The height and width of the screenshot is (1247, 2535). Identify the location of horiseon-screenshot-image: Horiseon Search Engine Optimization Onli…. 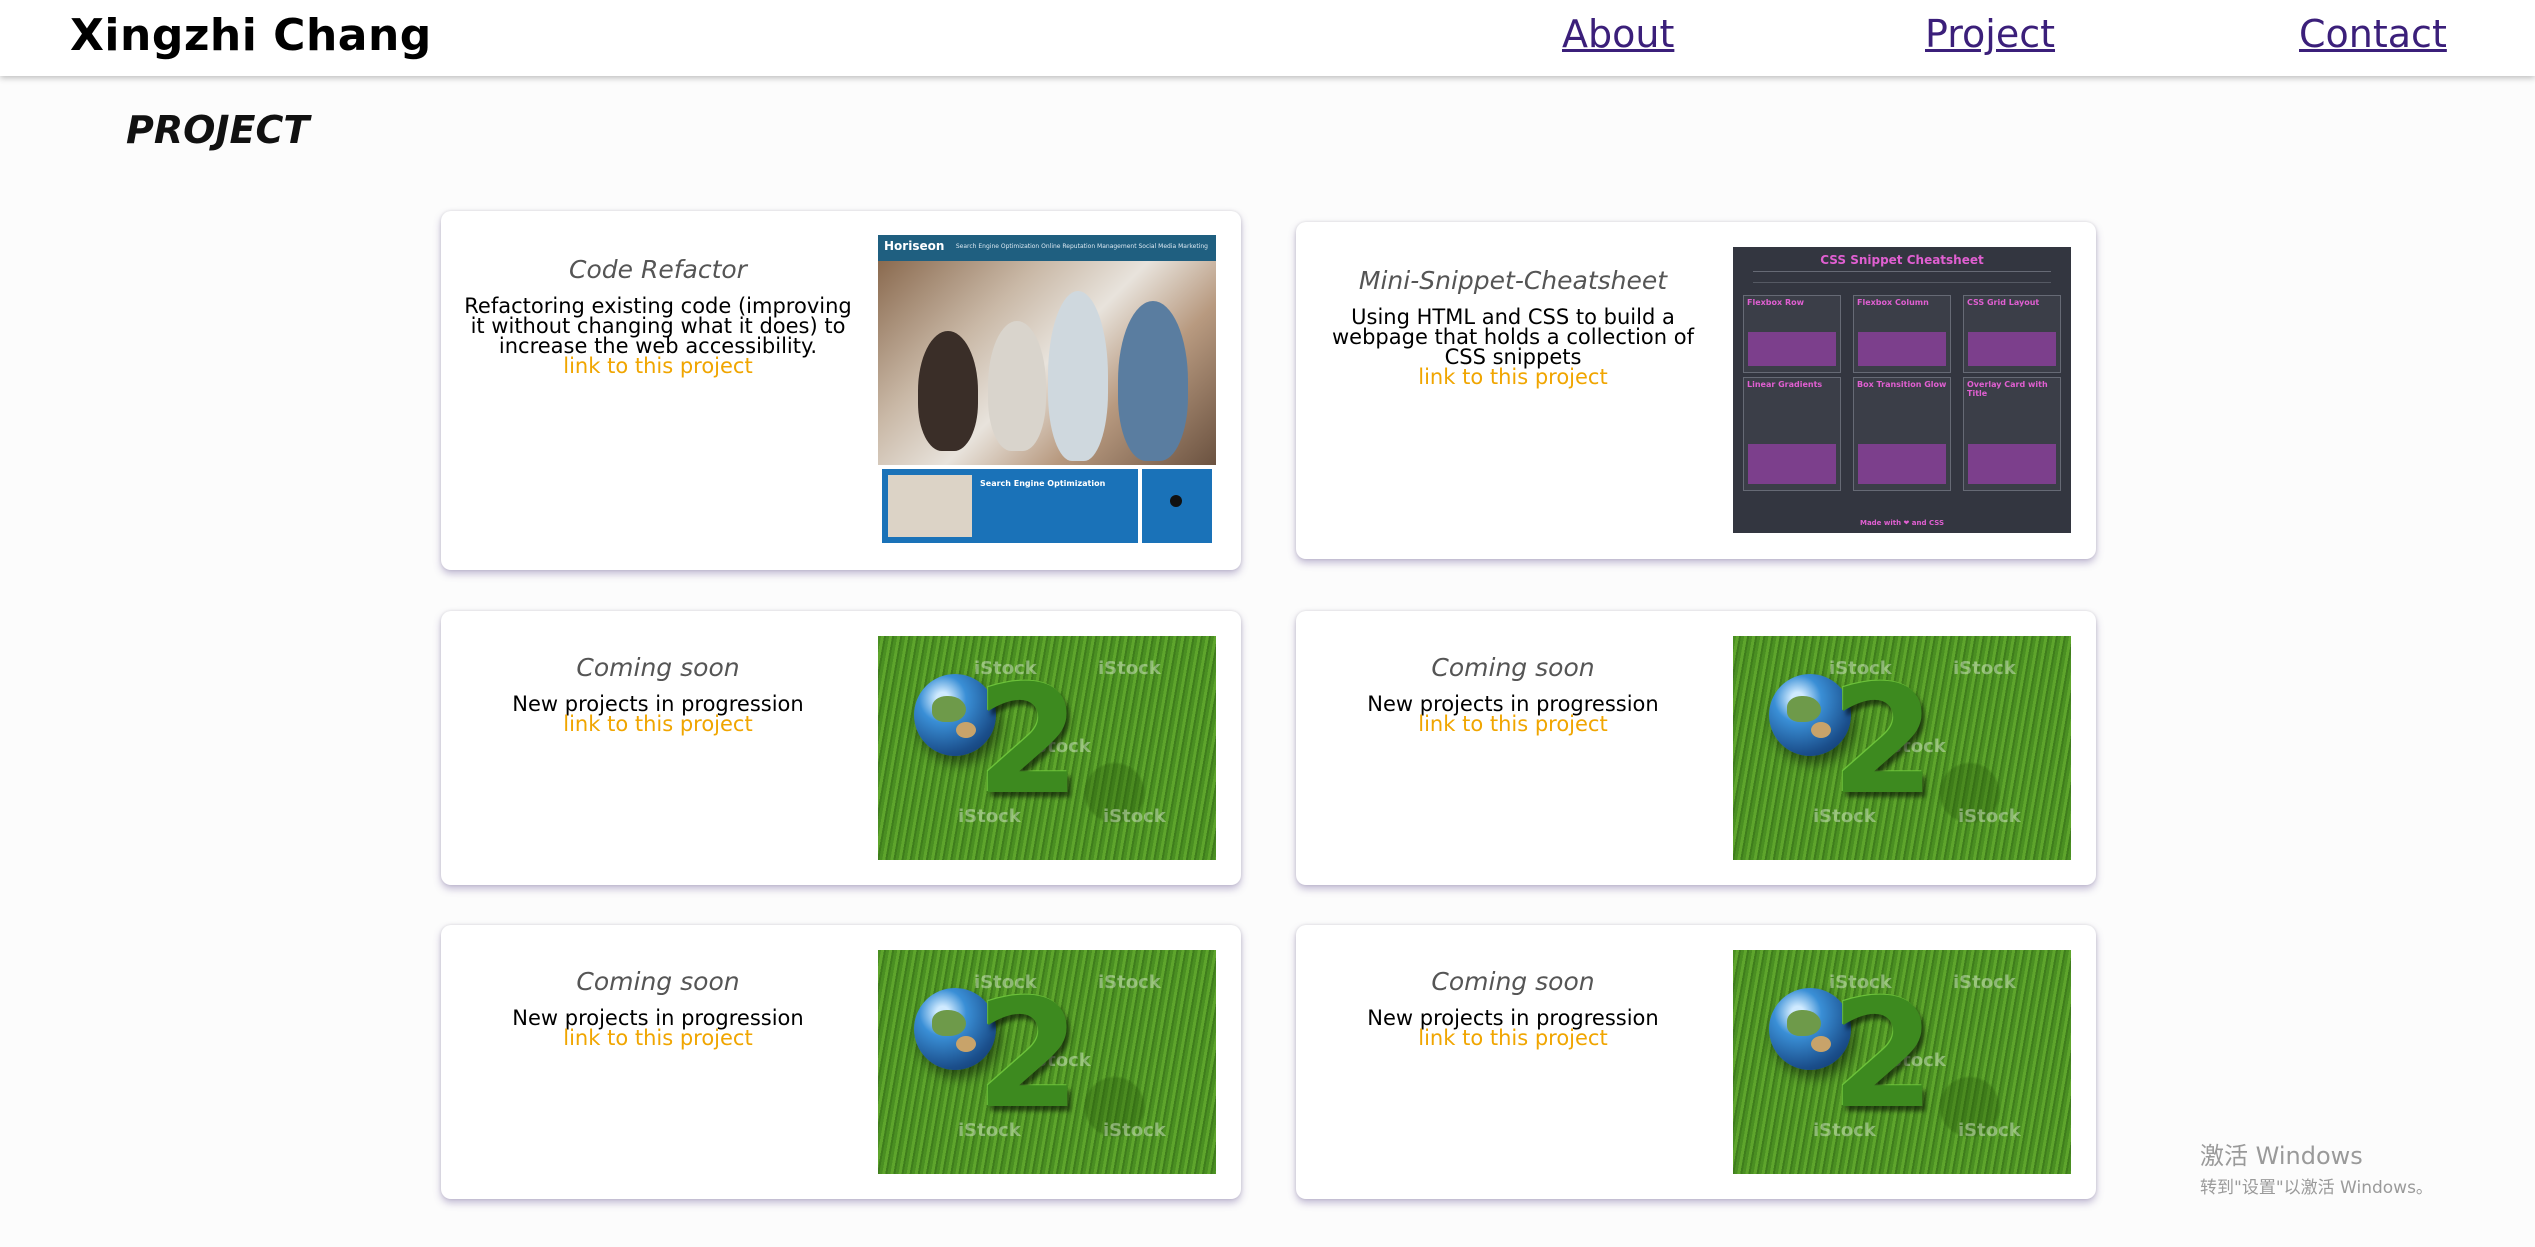
(1047, 390).